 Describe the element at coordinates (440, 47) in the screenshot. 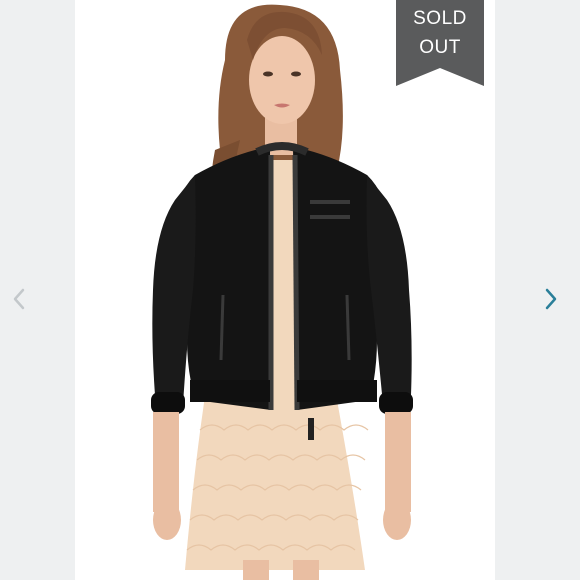

I see `sold-out-line-2: OUT` at that location.